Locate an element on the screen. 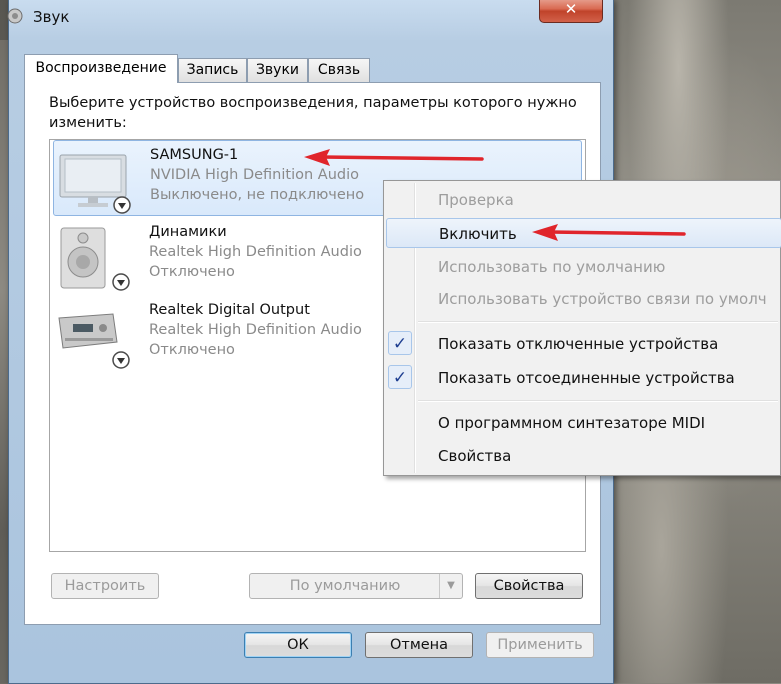  menu-item-set-default-comm: Использовать устройство связи по умолч is located at coordinates (583, 299).